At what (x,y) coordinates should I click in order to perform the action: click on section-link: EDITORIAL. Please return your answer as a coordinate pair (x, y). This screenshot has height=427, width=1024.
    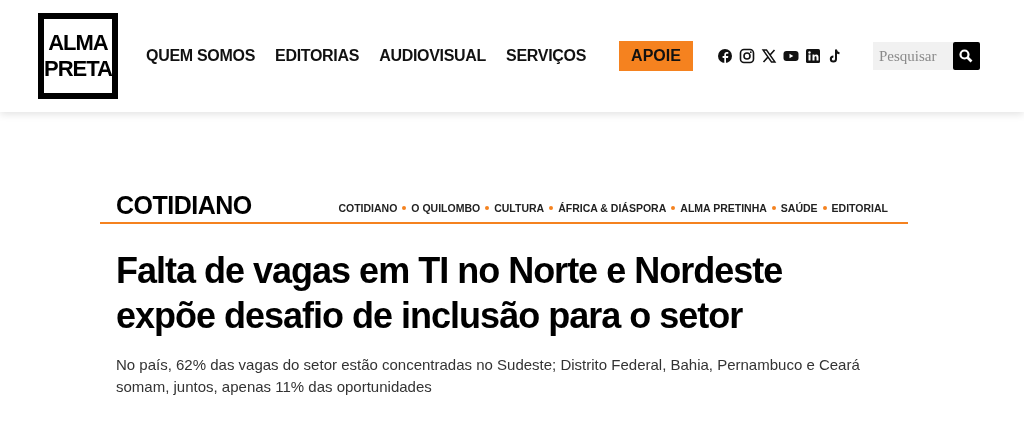
    Looking at the image, I should click on (859, 208).